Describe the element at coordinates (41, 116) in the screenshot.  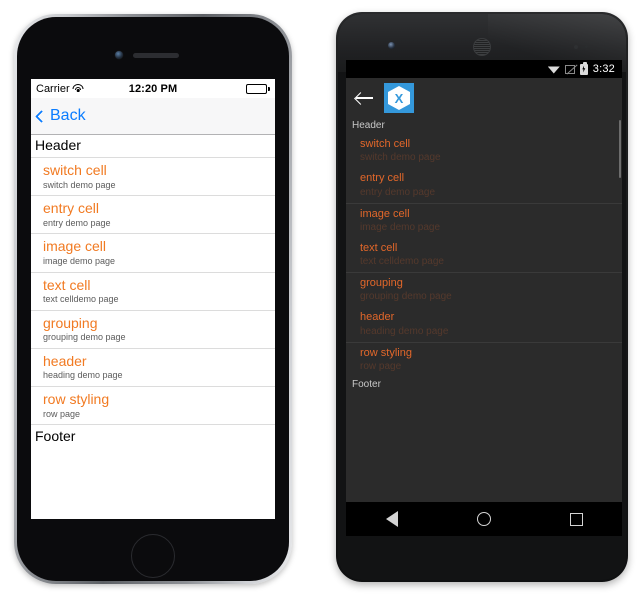
I see `chevron-left-icon` at that location.